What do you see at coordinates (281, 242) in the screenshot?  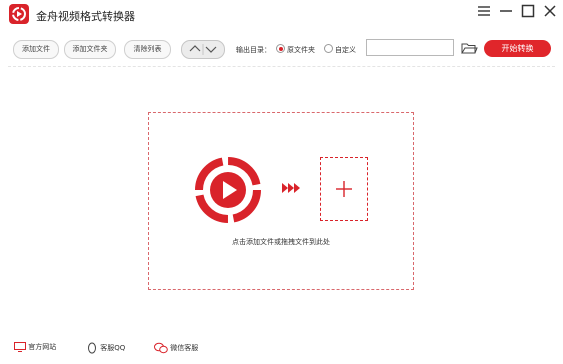 I see `drop-hint-text: 点击添加文件或拖拽文件到此处` at bounding box center [281, 242].